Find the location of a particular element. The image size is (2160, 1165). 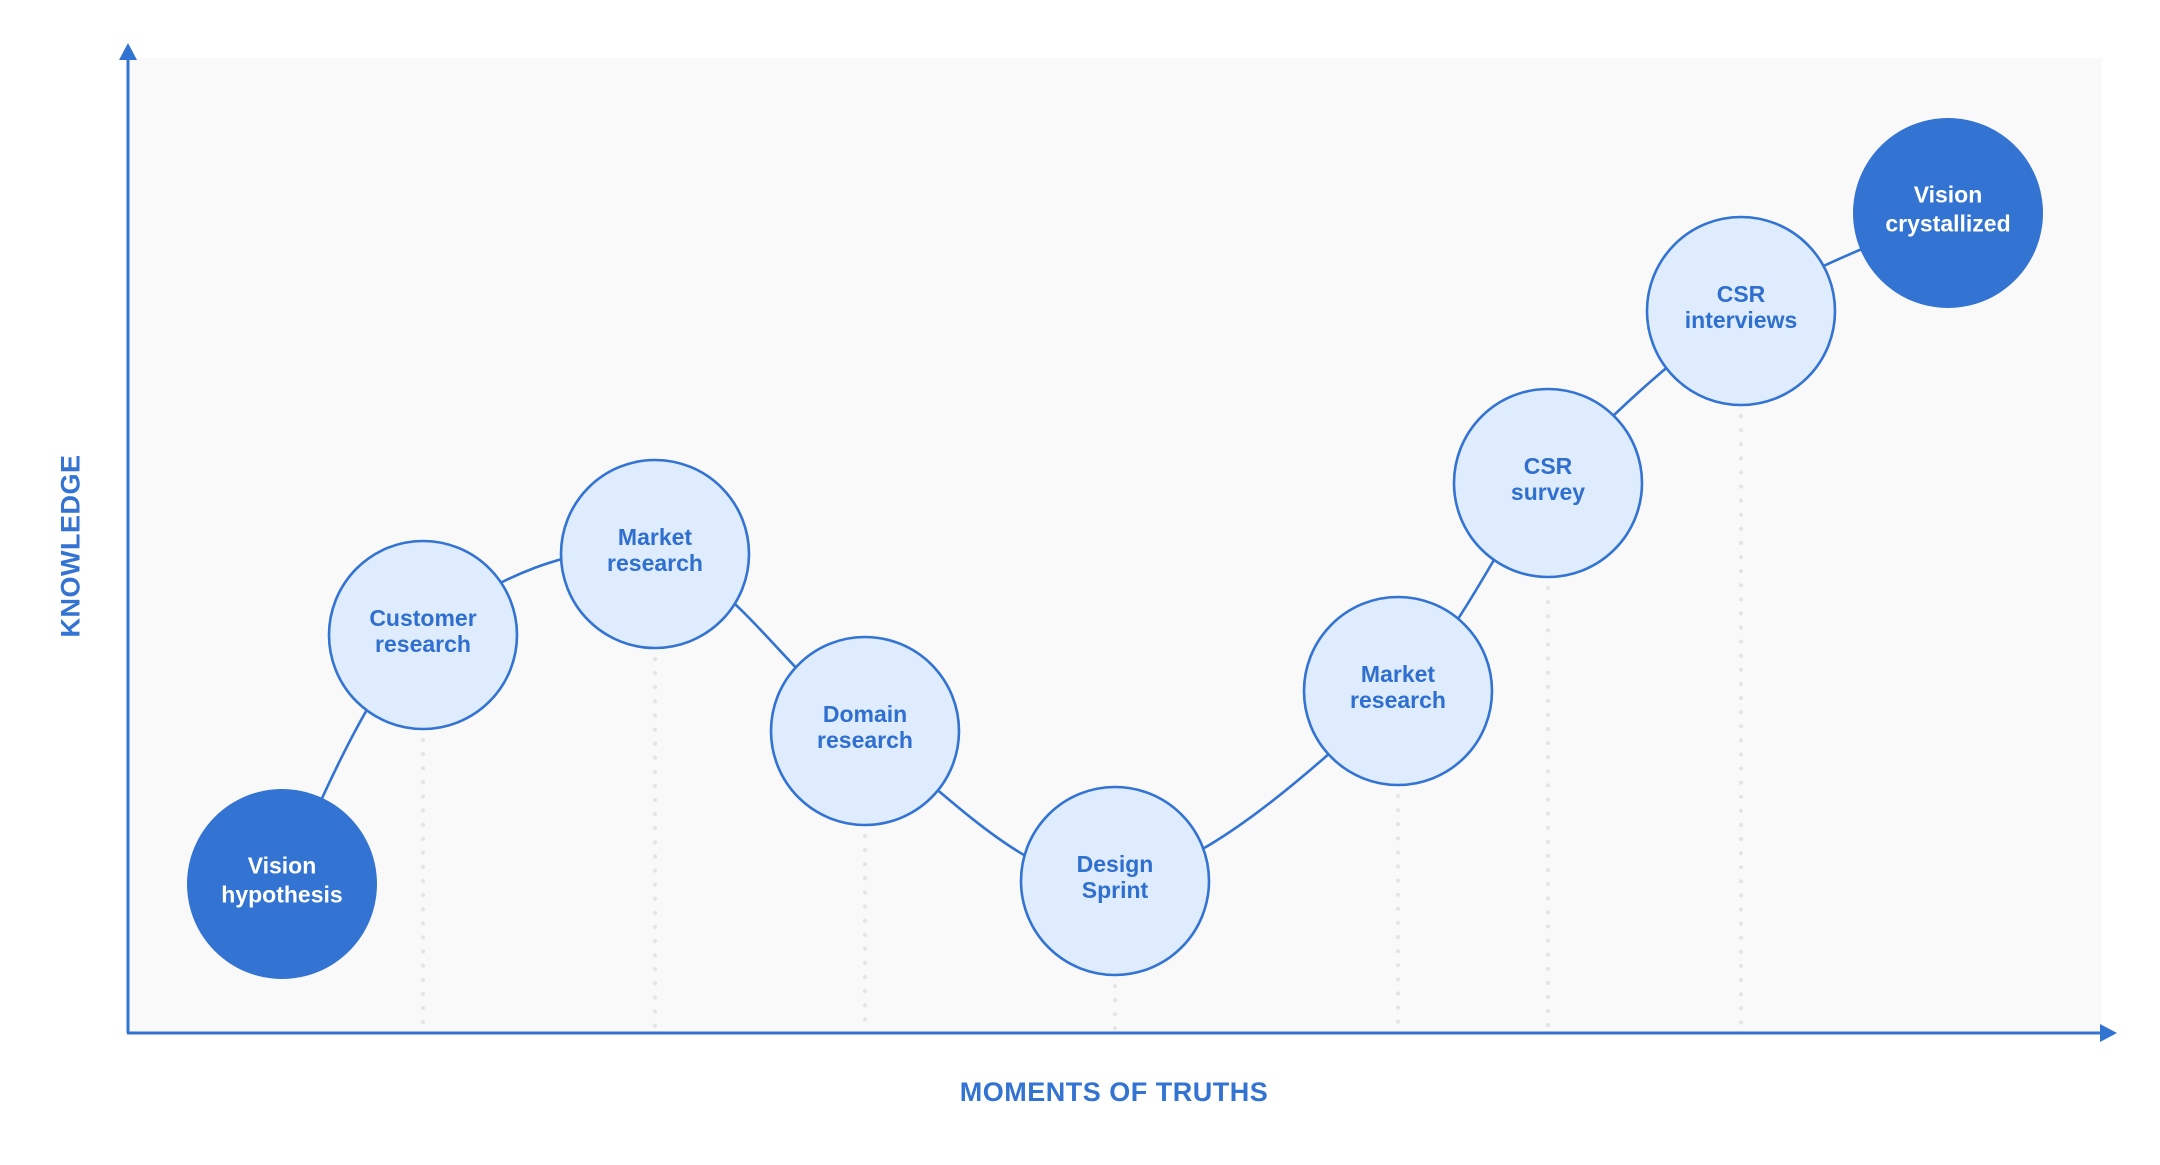

node-label: Domain is located at coordinates (865, 714).